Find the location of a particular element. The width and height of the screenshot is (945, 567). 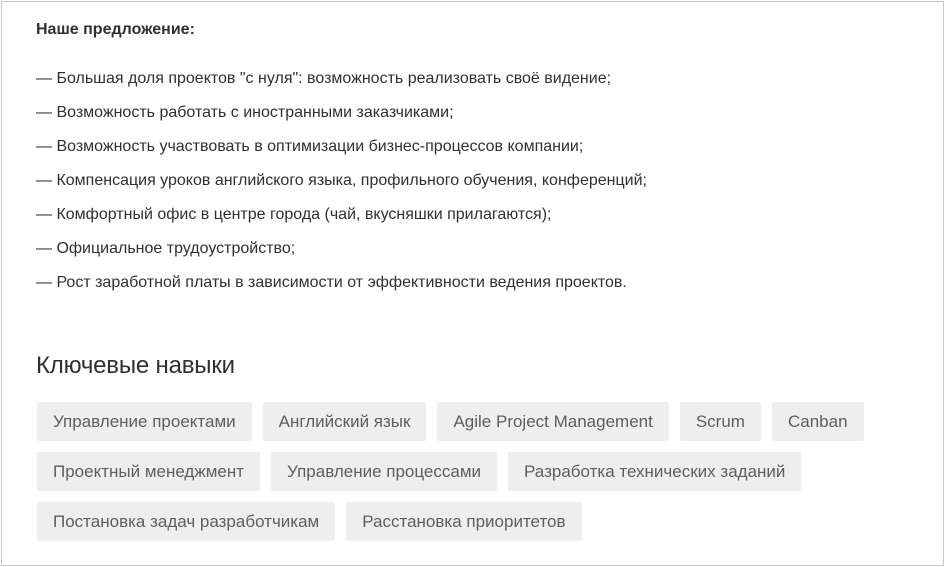

skill-tag: Английский язык is located at coordinates (344, 421).